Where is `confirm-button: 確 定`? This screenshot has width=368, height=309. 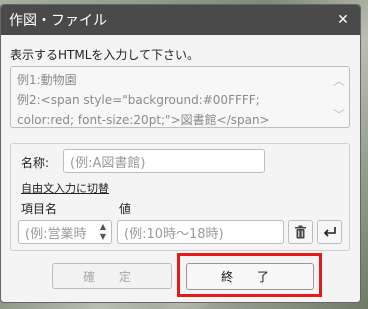
confirm-button: 確 定 is located at coordinates (112, 276).